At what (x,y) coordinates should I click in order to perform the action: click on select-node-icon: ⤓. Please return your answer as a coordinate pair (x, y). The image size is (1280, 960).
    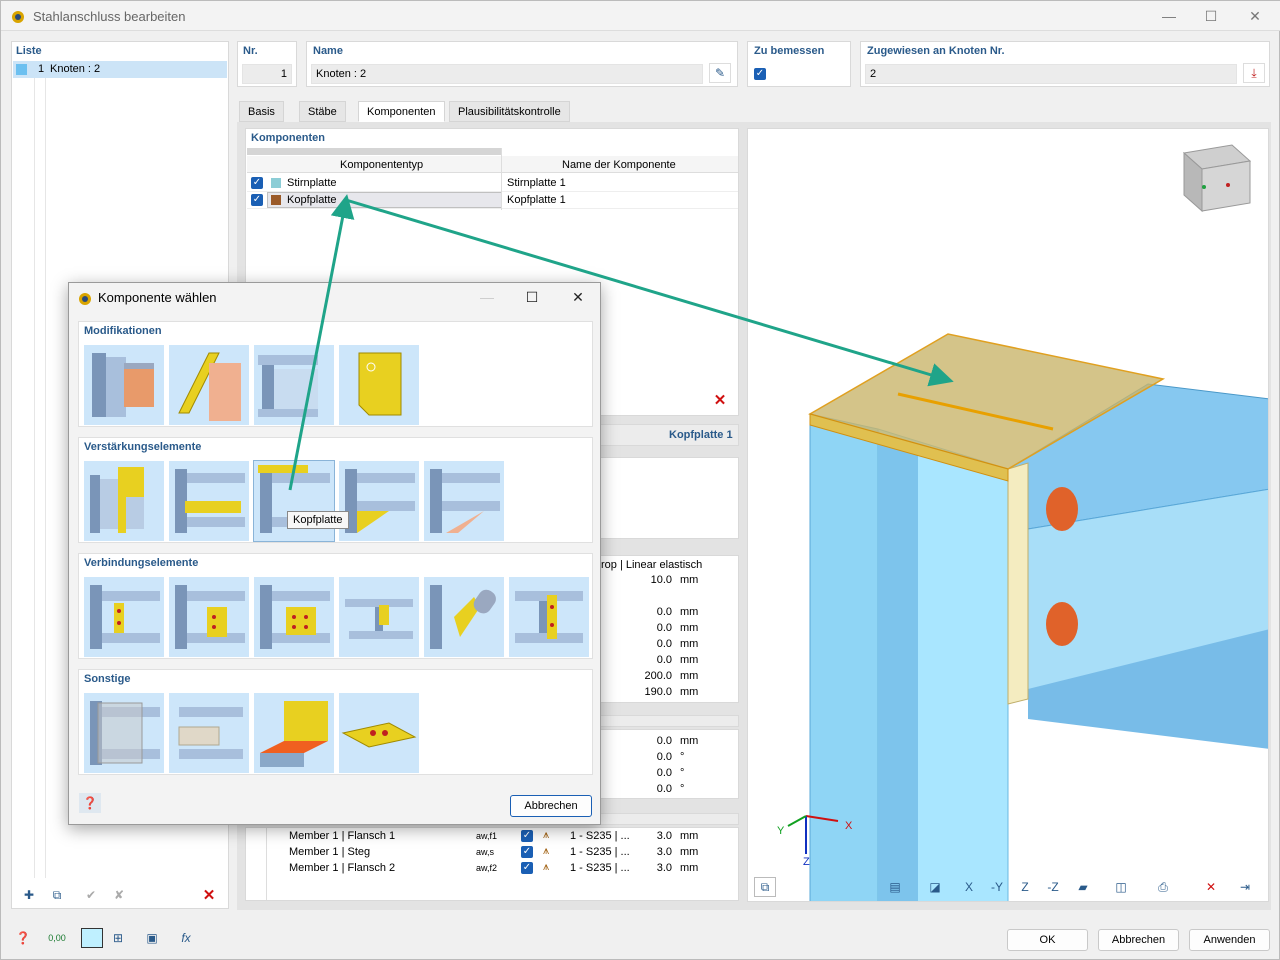
    Looking at the image, I should click on (1254, 73).